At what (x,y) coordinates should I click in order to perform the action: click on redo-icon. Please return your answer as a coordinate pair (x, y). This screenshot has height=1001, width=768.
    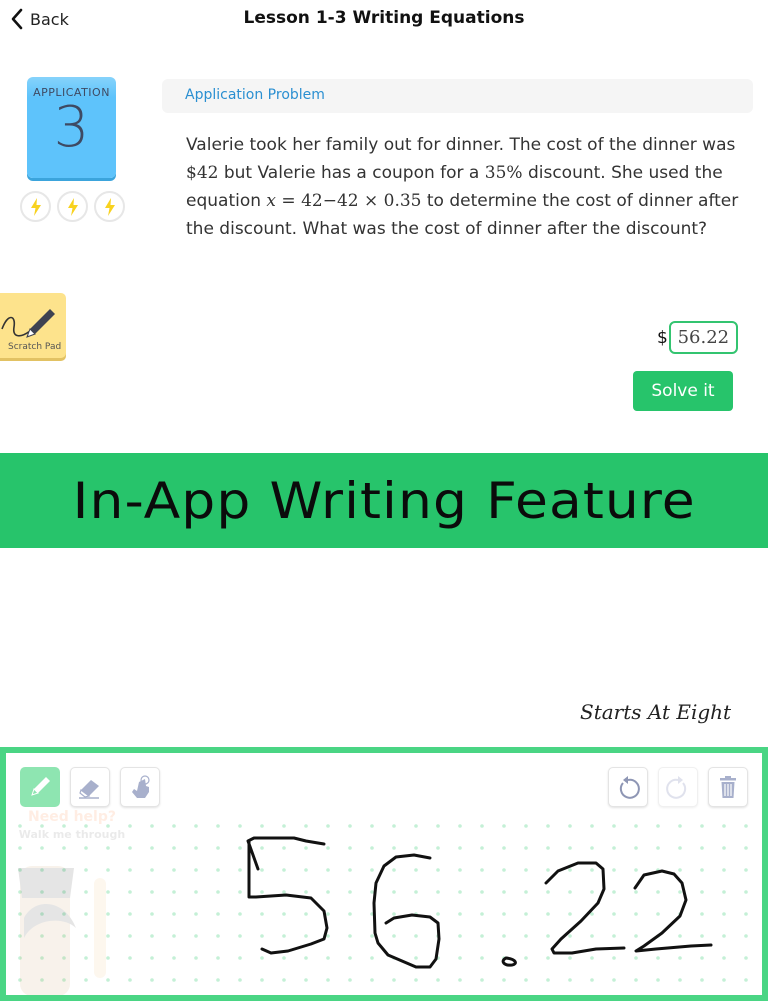
    Looking at the image, I should click on (676, 787).